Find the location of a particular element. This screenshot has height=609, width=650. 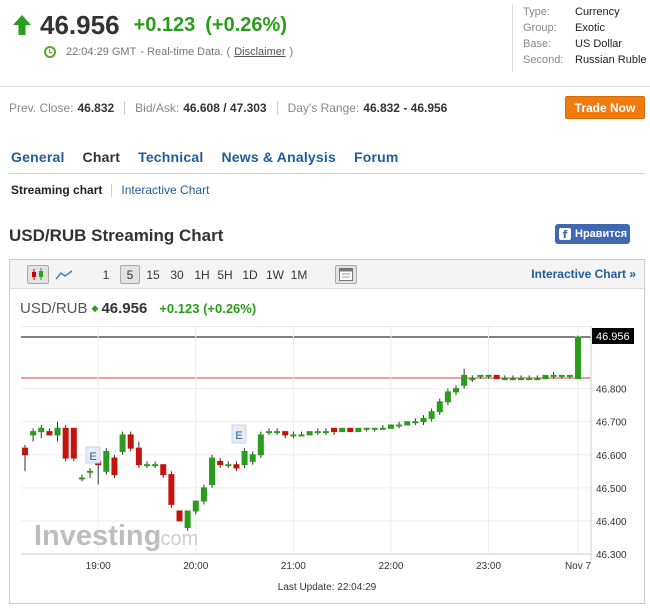

investing-watermark: Investing .com is located at coordinates (116, 536).